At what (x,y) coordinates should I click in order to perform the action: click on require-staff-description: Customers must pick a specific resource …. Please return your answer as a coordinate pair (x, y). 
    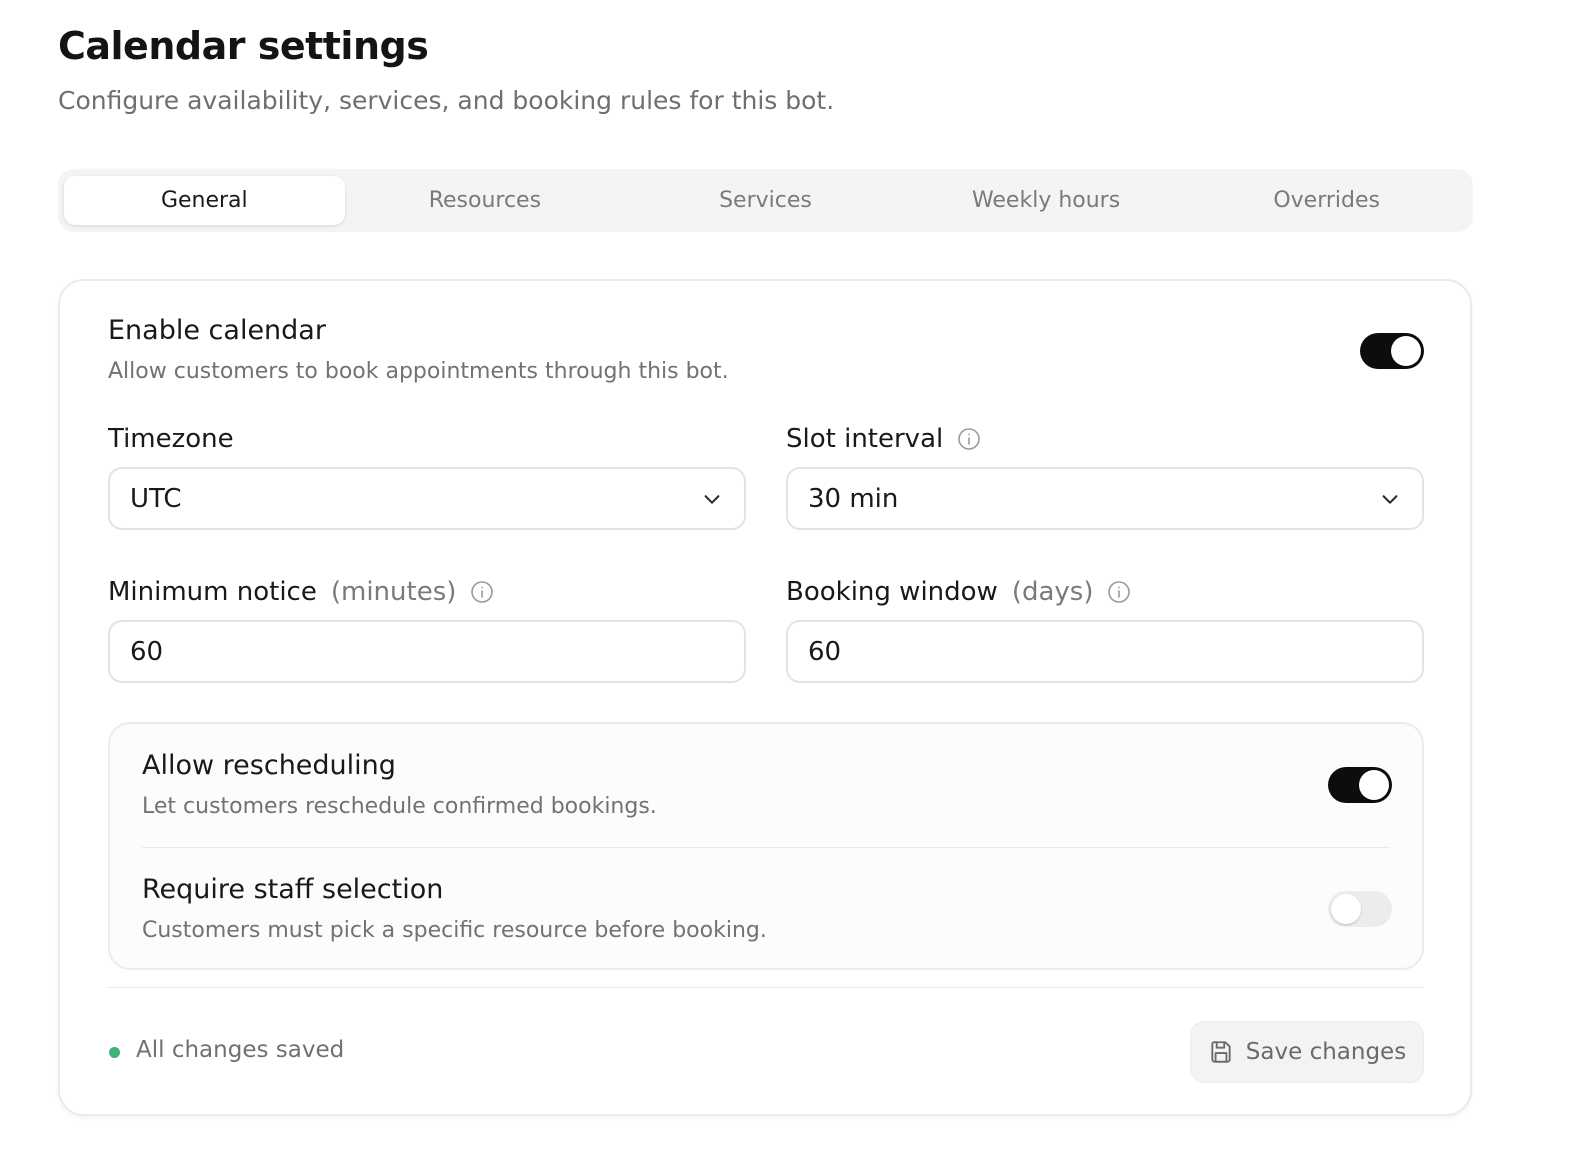
    Looking at the image, I should click on (454, 930).